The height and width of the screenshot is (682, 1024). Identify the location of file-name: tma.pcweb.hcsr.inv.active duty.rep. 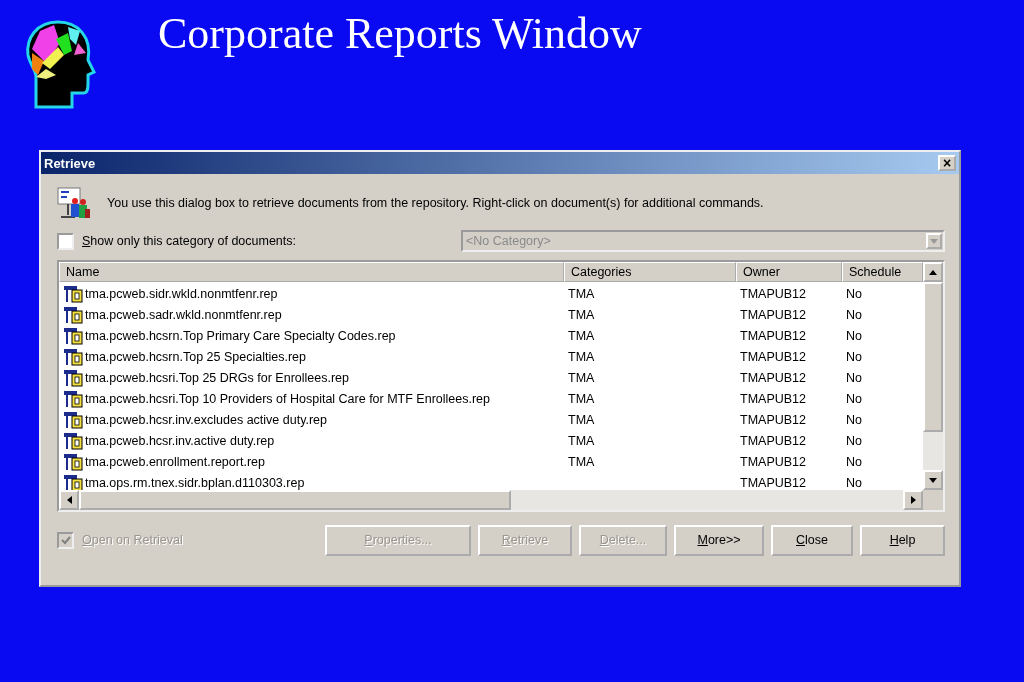
(180, 440).